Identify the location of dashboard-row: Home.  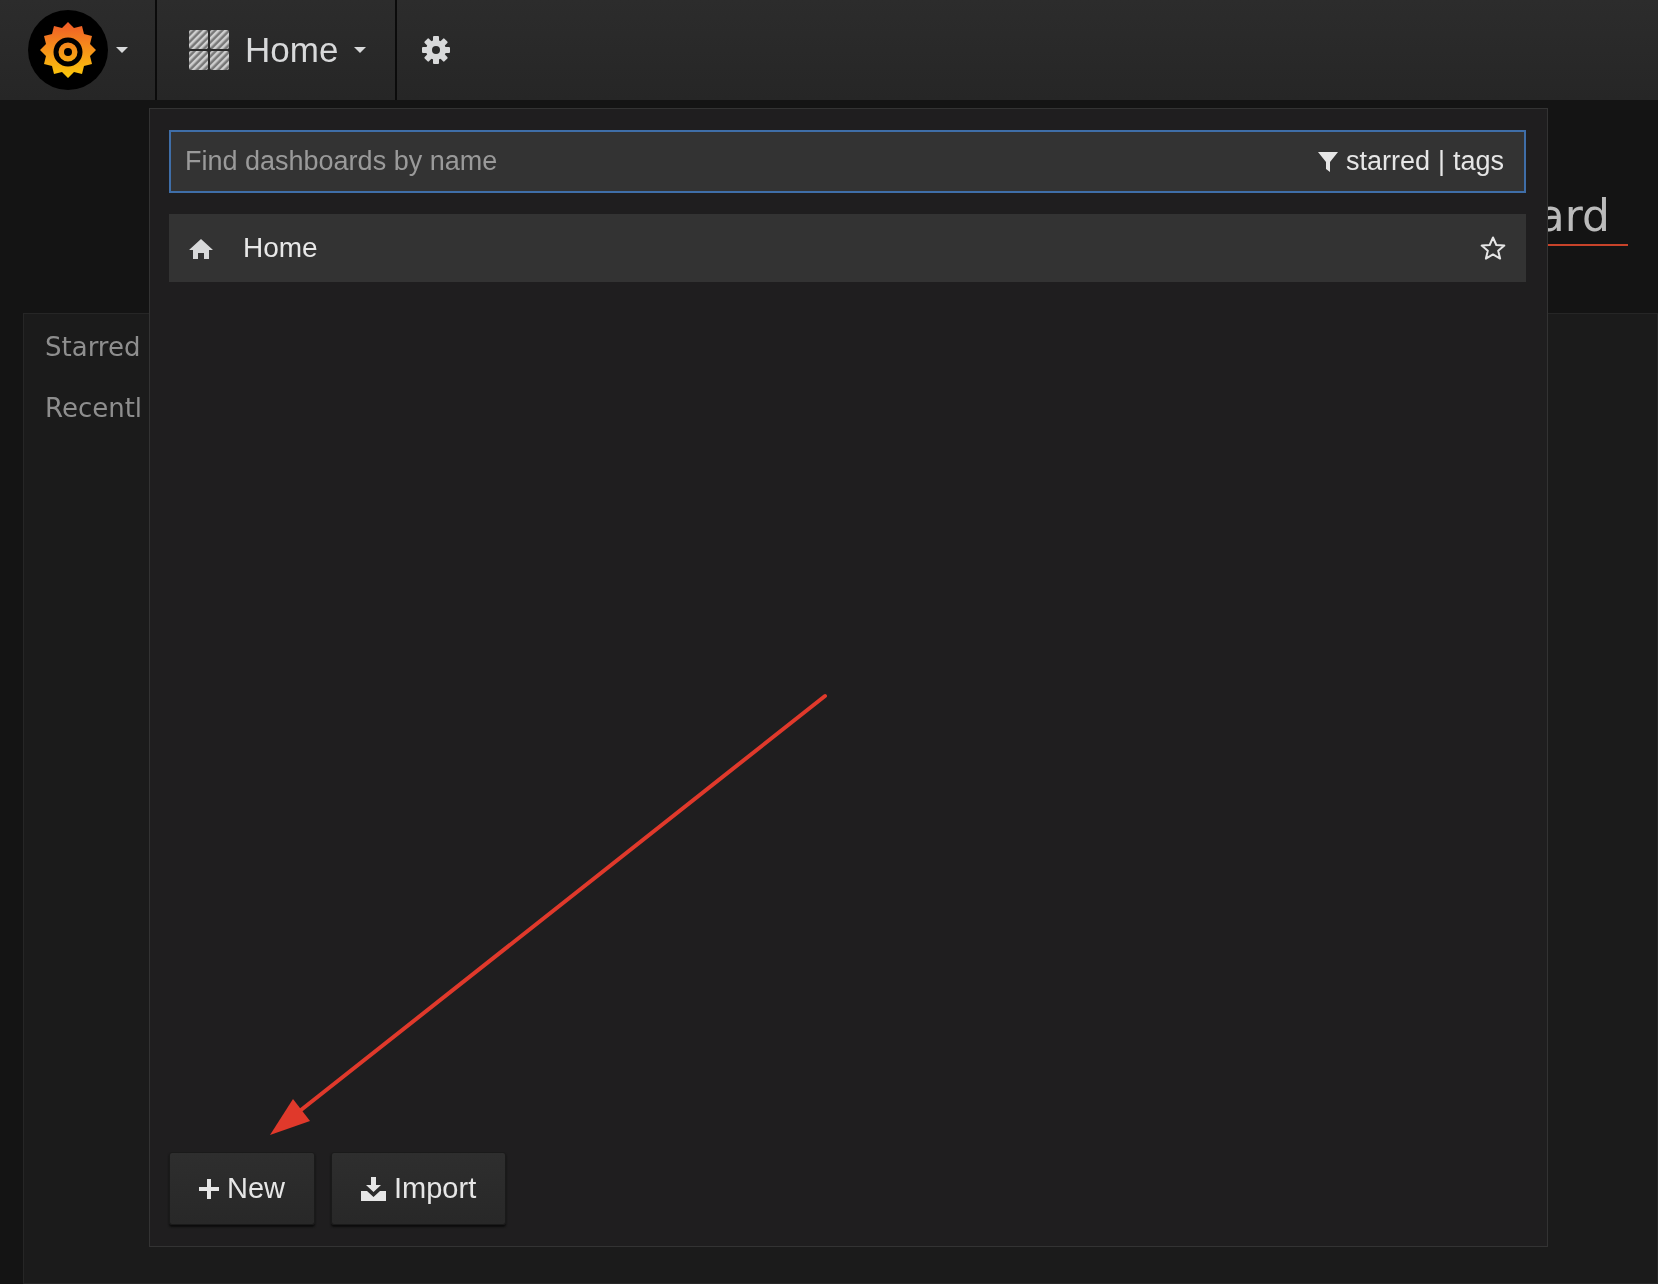
(847, 248).